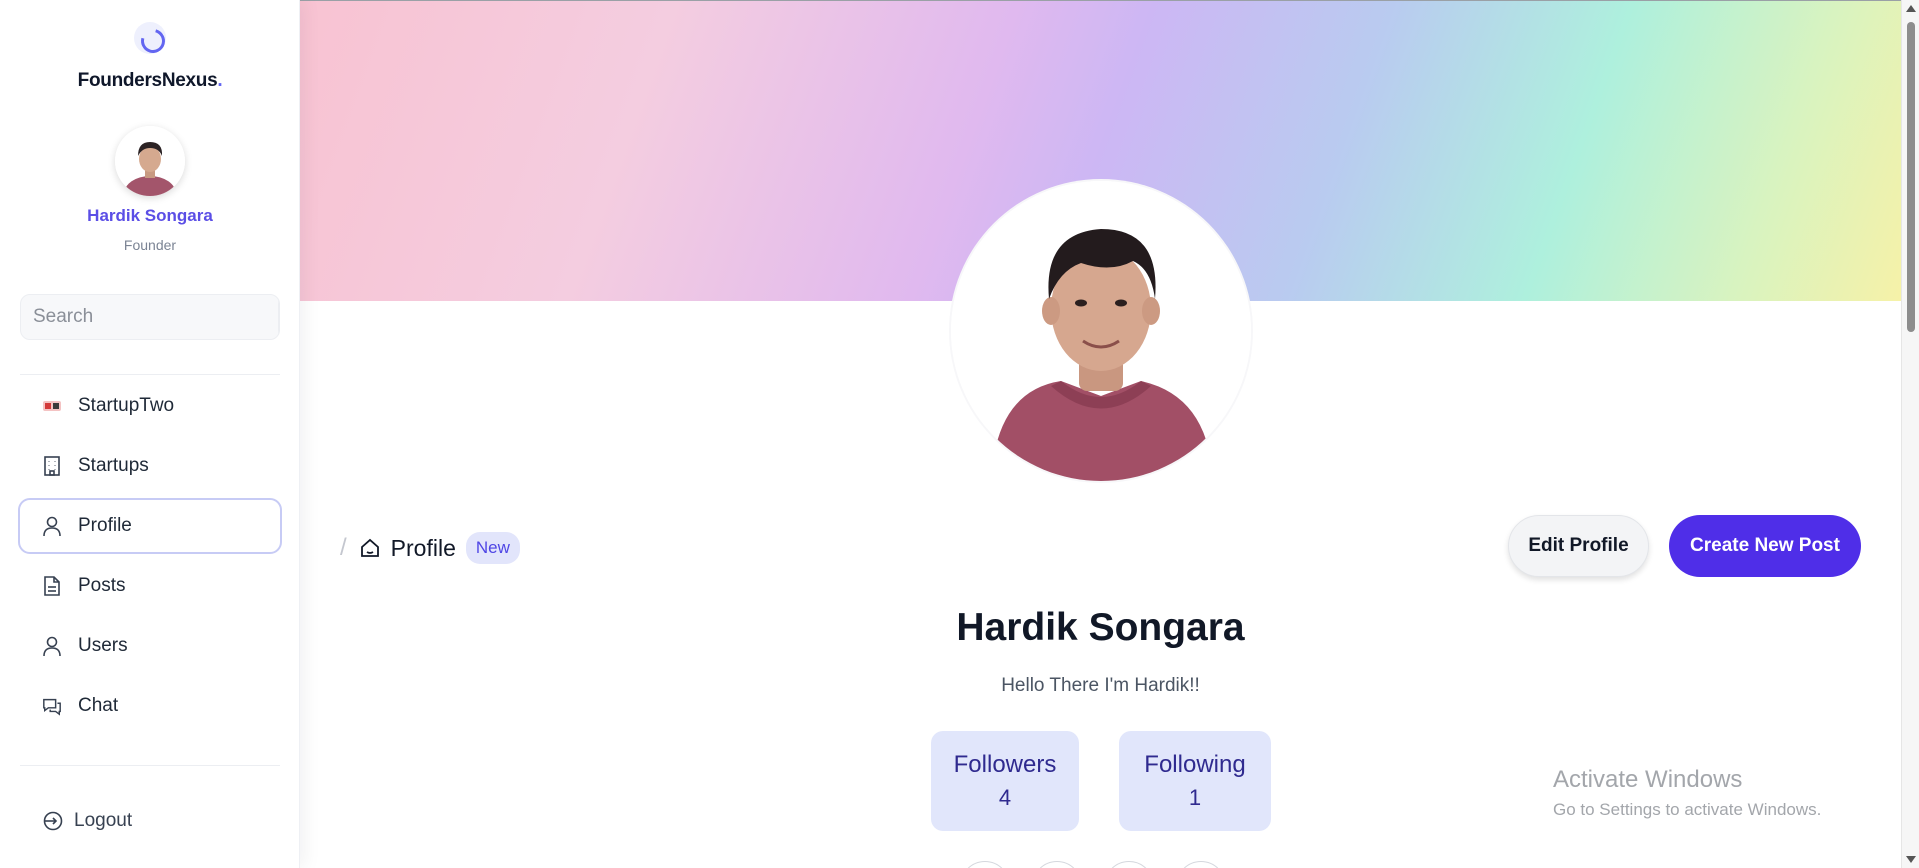  Describe the element at coordinates (52, 706) in the screenshot. I see `chat-icon` at that location.